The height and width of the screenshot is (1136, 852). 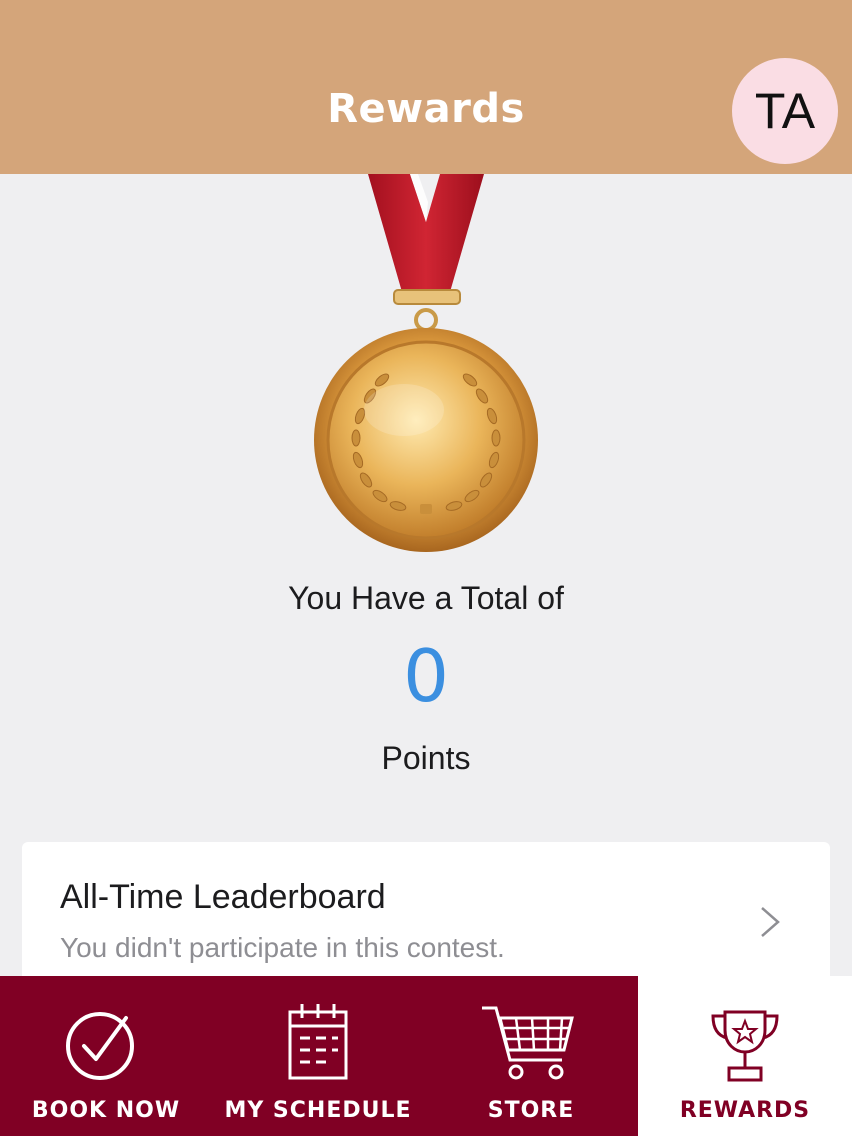 I want to click on points-unit-label: Points, so click(x=426, y=758).